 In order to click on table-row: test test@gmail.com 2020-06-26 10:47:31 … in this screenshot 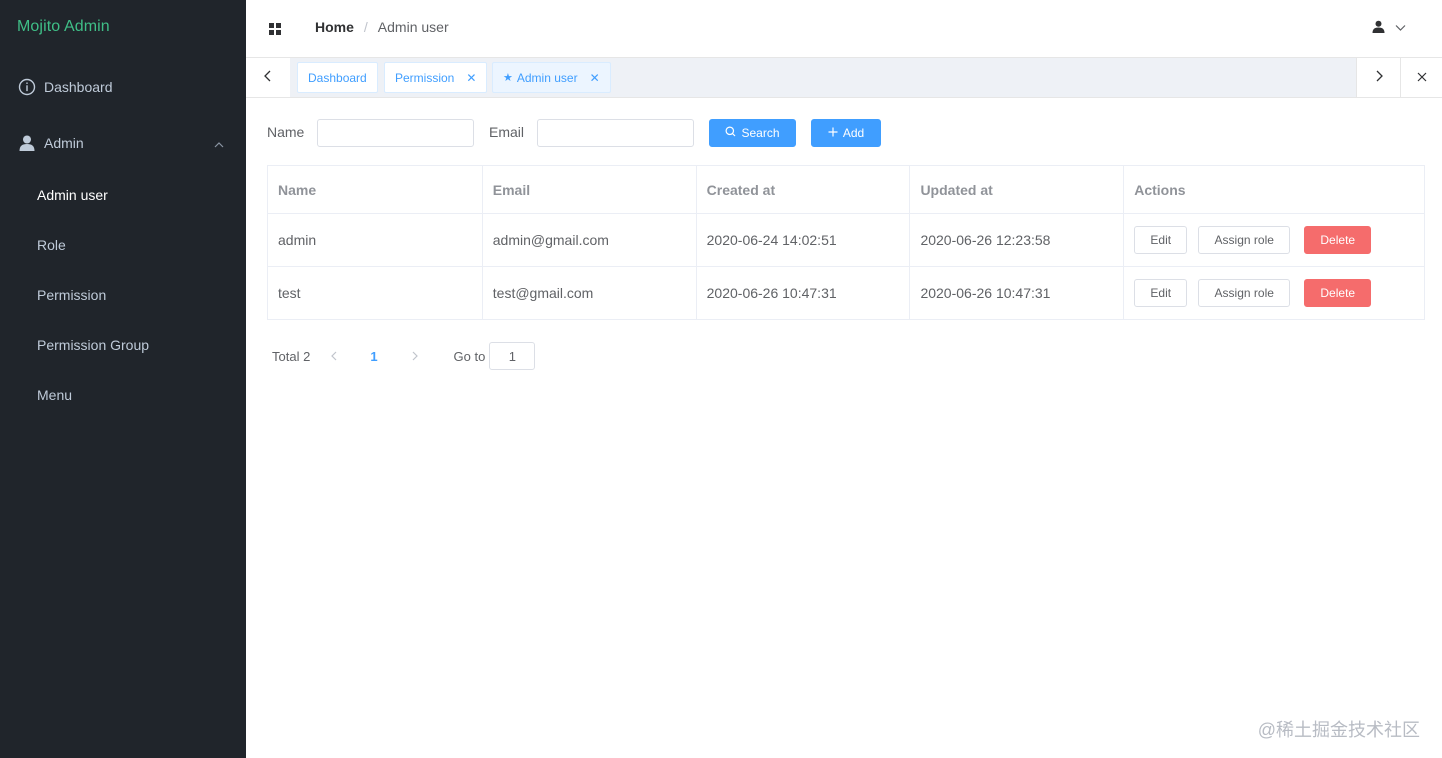, I will do `click(846, 293)`.